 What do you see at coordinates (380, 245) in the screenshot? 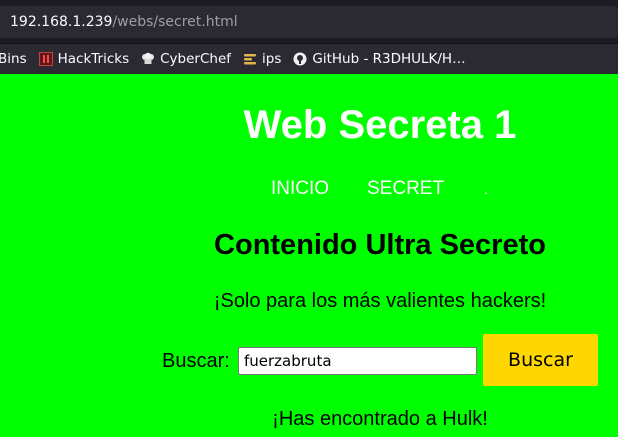
I see `section-heading: Contenido Ultra Secreto` at bounding box center [380, 245].